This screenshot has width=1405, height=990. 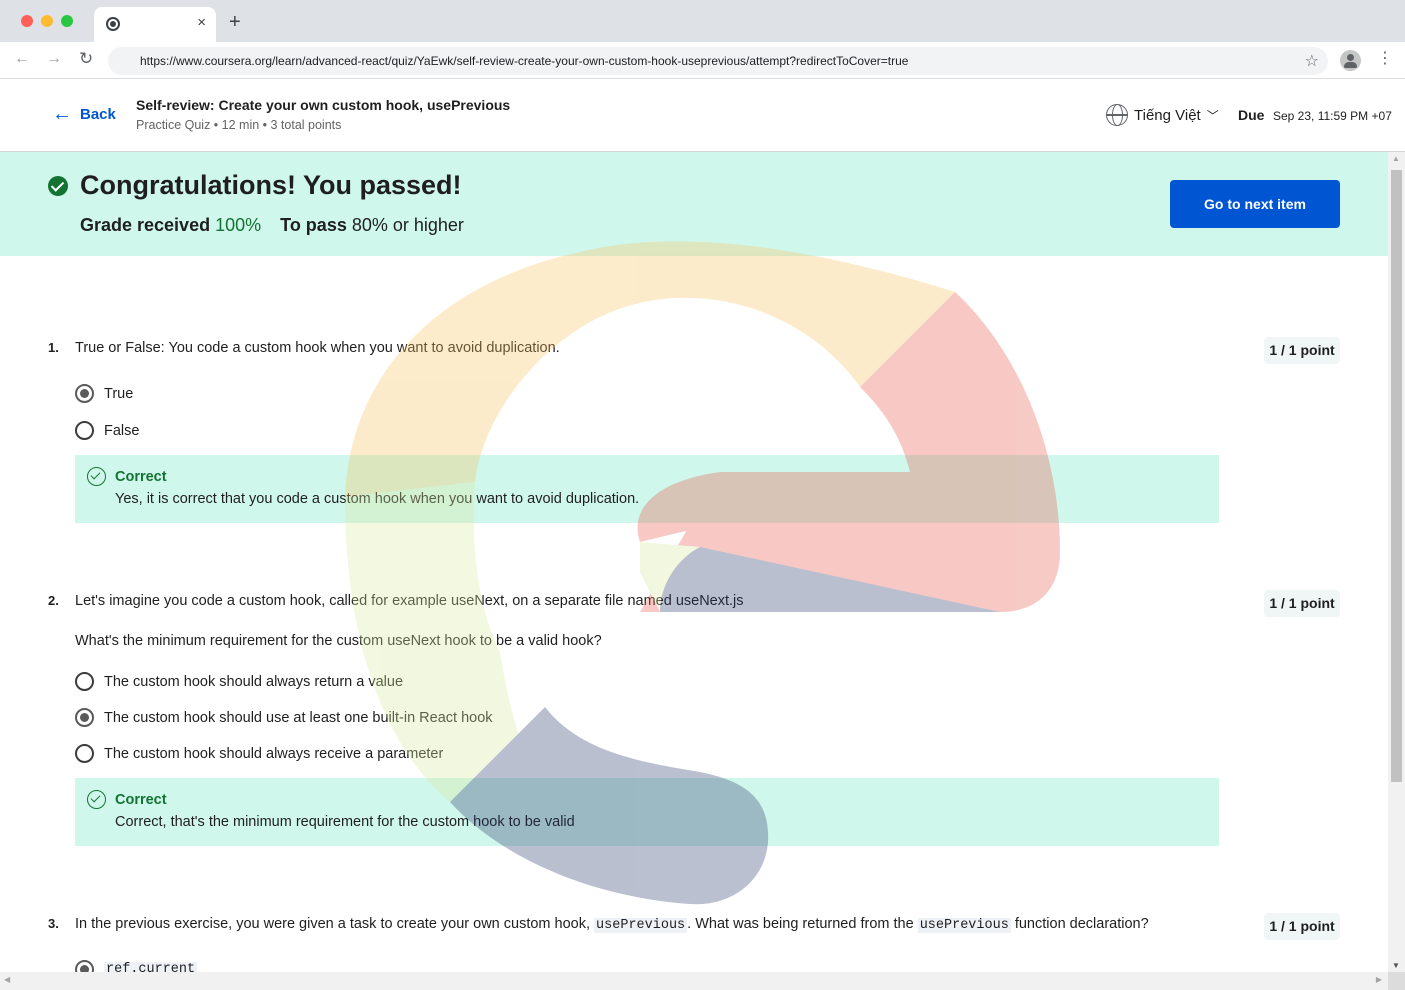 I want to click on arrow-left-icon: ←, so click(x=62, y=114).